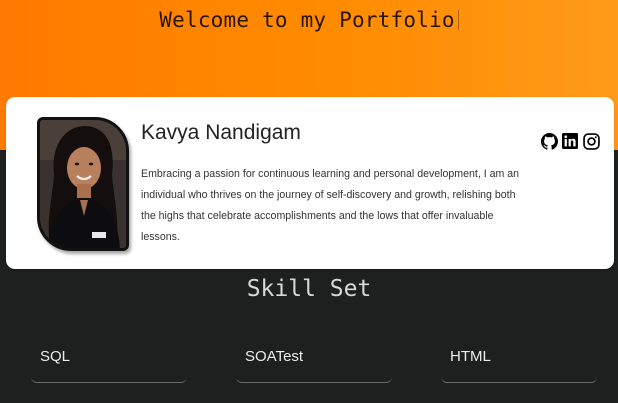  Describe the element at coordinates (55, 356) in the screenshot. I see `skill-label: SQL` at that location.